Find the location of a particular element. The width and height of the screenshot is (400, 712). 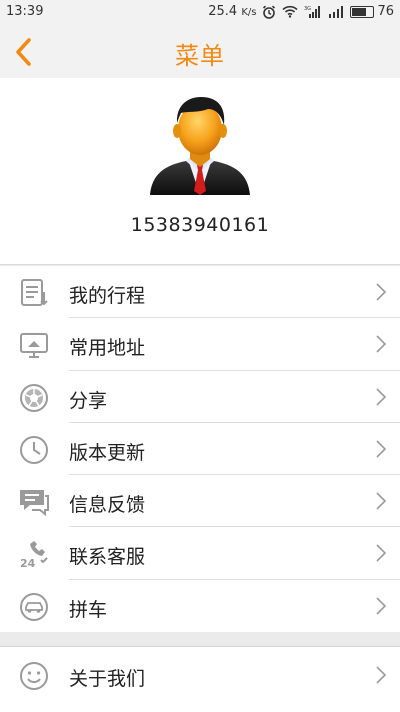

menu-item-label: 我的行程 is located at coordinates (107, 296).